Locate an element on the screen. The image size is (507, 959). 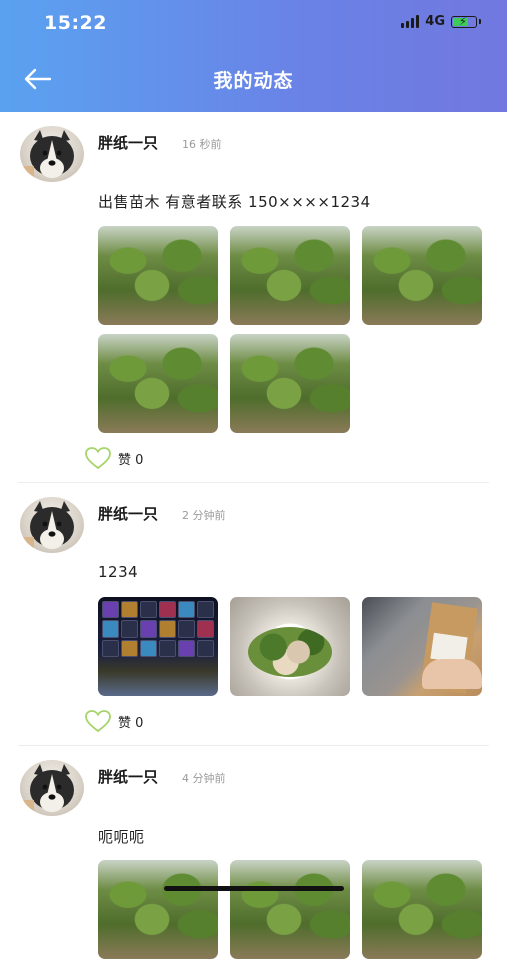
food-dish-image is located at coordinates (290, 652).